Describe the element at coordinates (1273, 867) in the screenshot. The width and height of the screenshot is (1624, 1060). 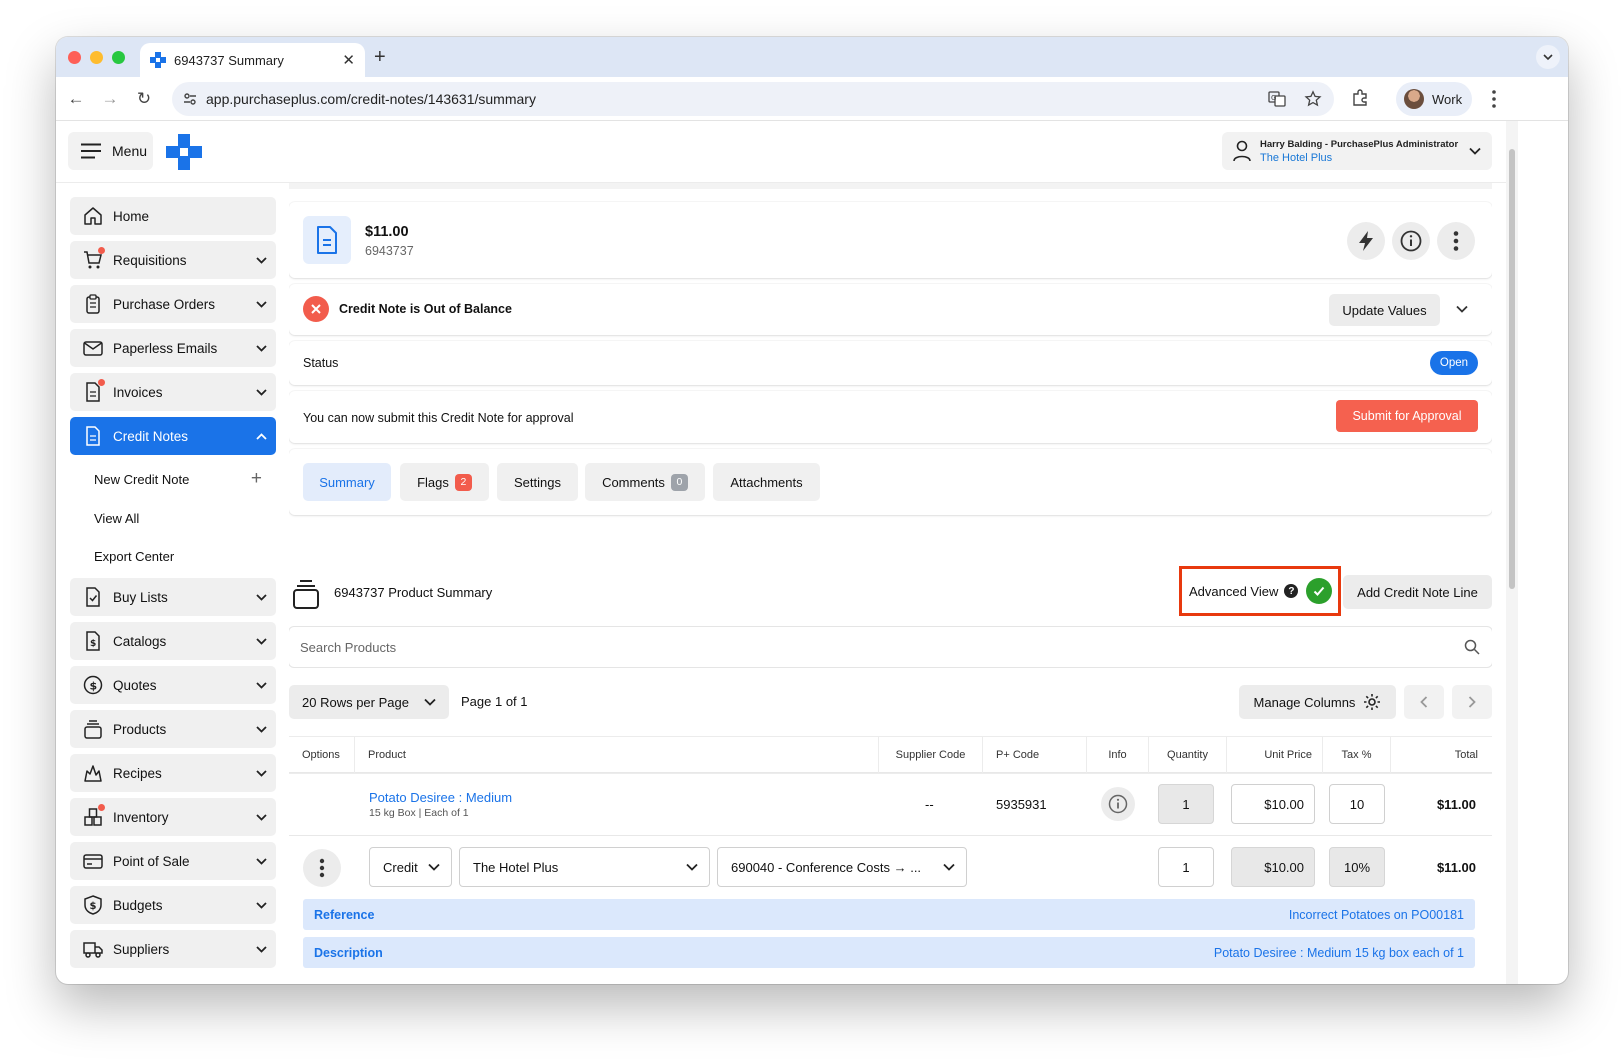
I see `line-unit-price-field: $10.00` at that location.